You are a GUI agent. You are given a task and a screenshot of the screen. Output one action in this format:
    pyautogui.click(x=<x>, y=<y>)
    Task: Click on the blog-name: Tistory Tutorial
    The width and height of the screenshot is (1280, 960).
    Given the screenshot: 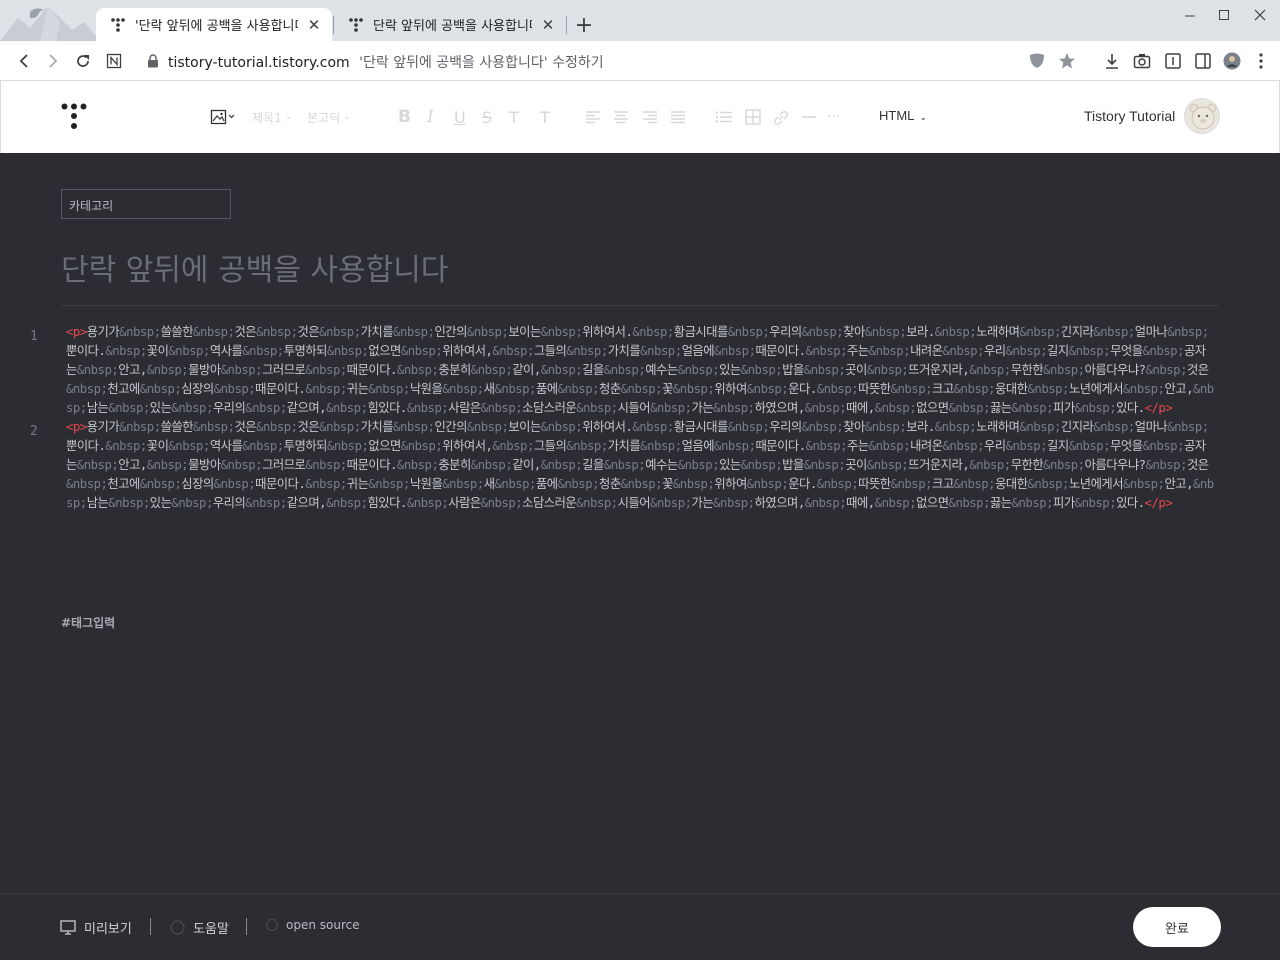 What is the action you would take?
    pyautogui.click(x=1129, y=116)
    